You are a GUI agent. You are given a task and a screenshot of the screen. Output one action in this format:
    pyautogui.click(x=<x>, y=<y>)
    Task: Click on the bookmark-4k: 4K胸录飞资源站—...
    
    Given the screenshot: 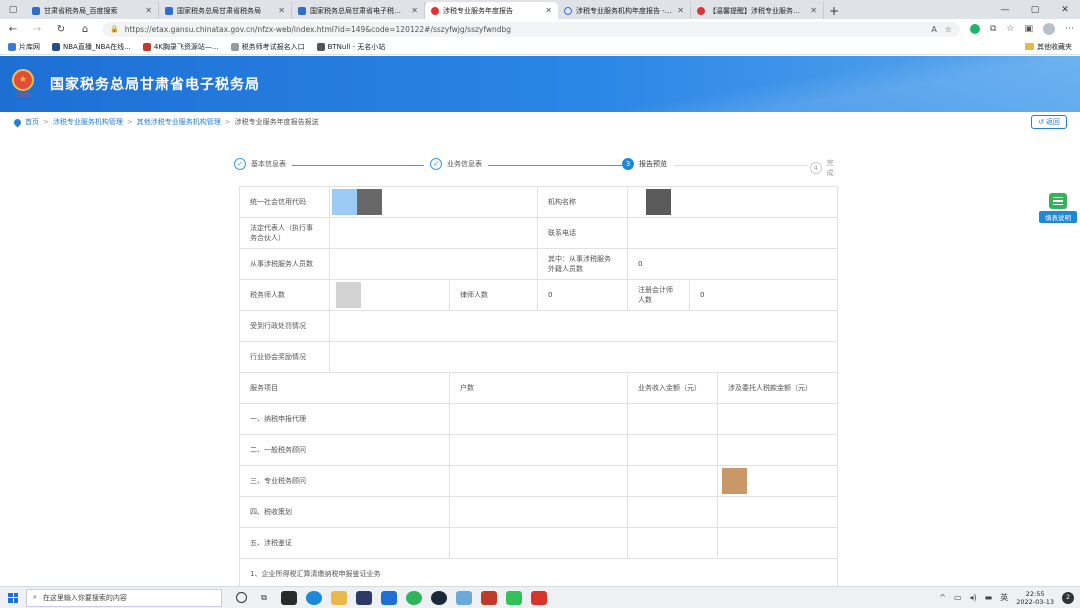 What is the action you would take?
    pyautogui.click(x=180, y=47)
    